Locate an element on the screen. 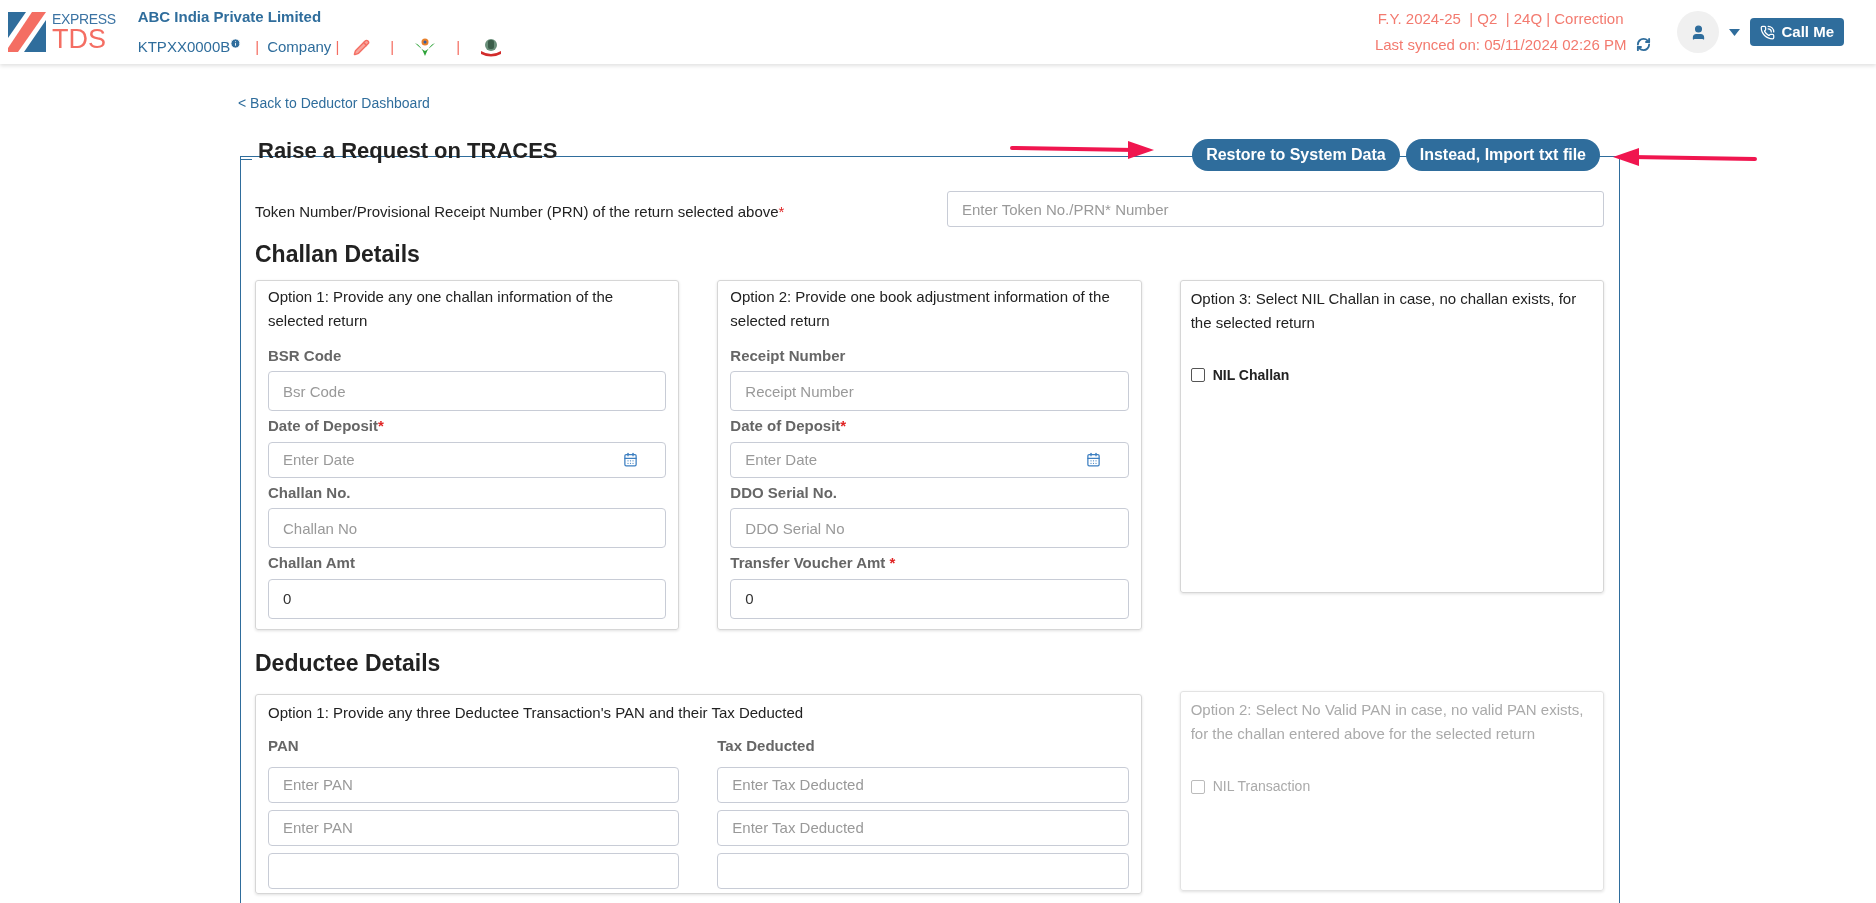 This screenshot has height=903, width=1876. option-title: Option 2: Provide one book adjustment information of the selected return is located at coordinates (920, 308).